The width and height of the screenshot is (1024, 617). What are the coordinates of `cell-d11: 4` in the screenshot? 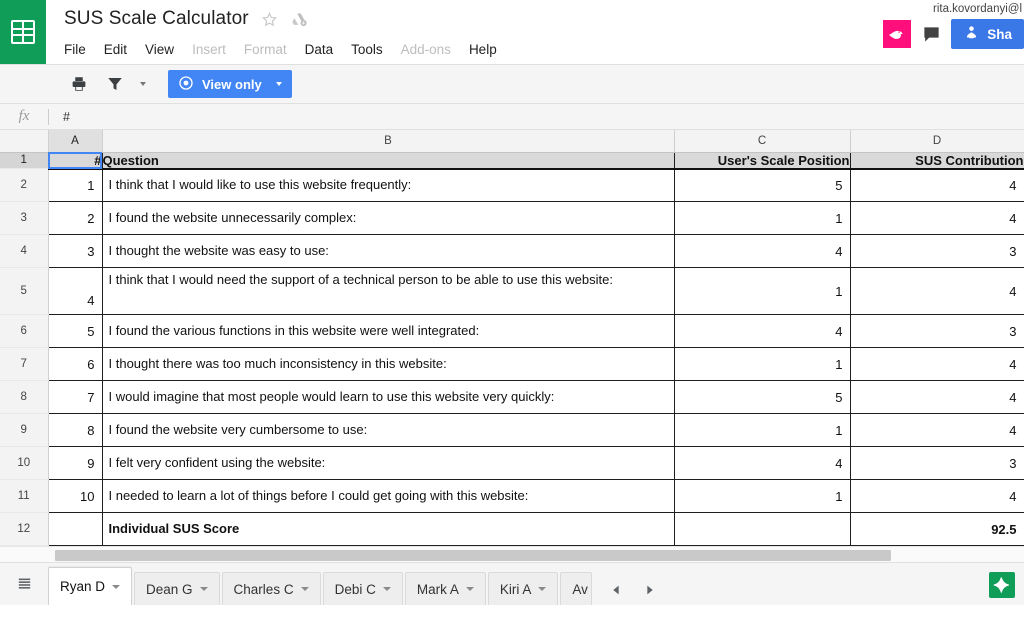 It's located at (937, 496).